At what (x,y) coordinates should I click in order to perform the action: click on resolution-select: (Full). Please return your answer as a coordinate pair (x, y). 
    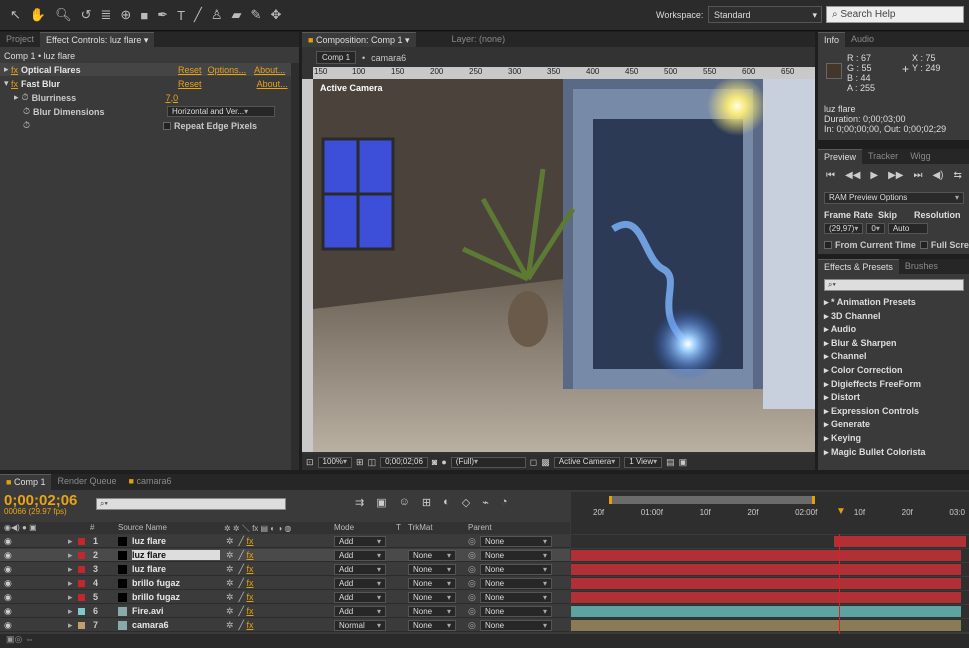
    Looking at the image, I should click on (488, 462).